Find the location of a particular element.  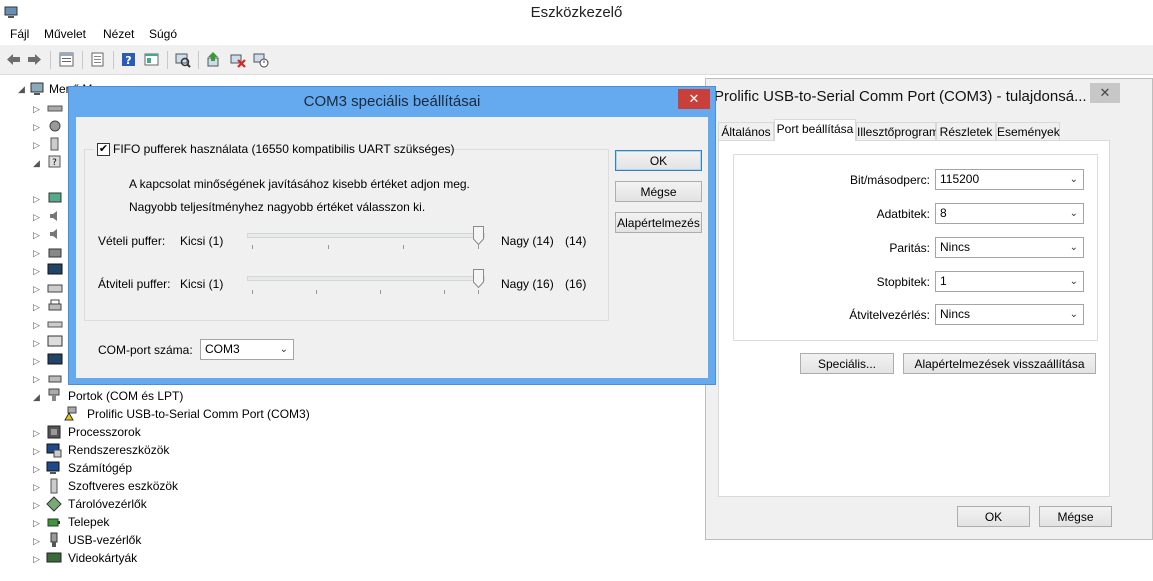

advanced-defaults-button: Alapértelmezés is located at coordinates (658, 222).